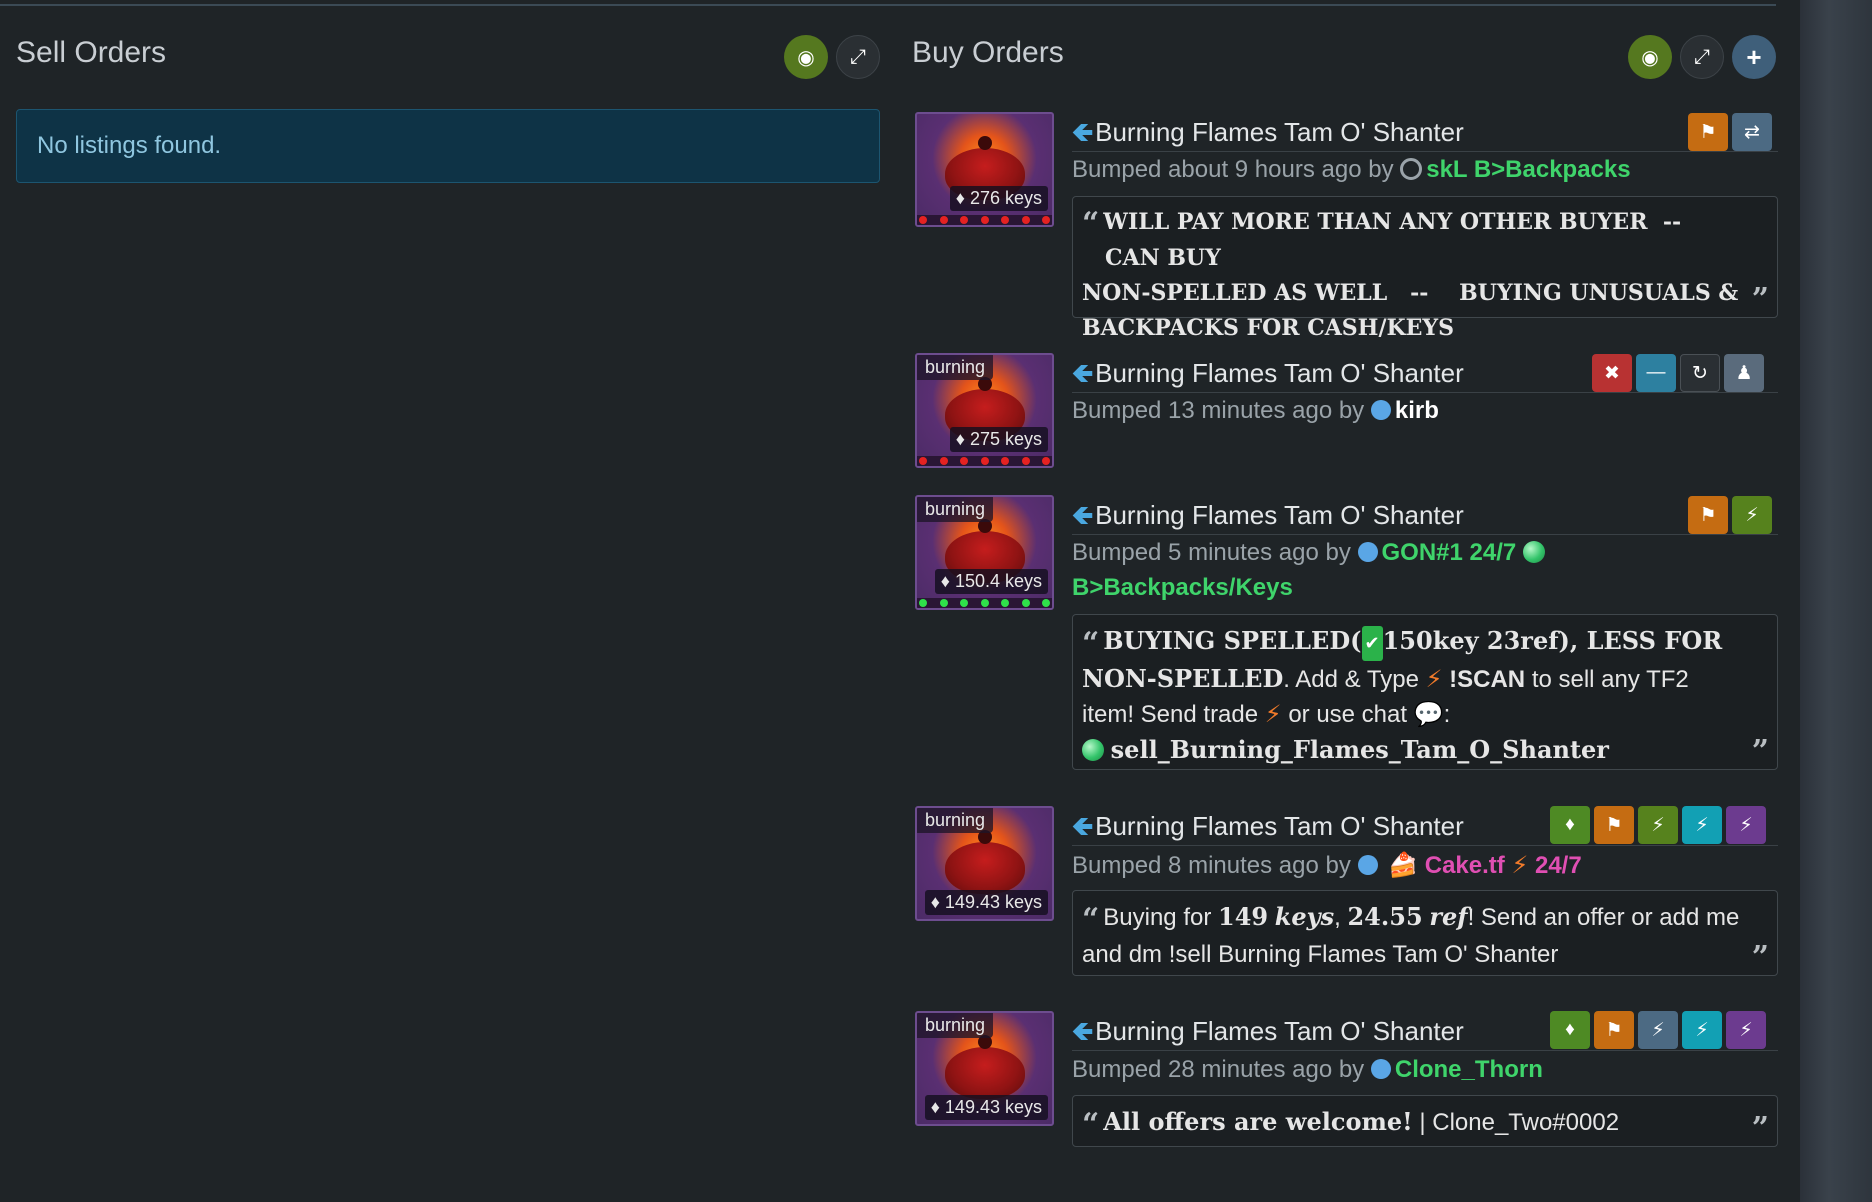 The width and height of the screenshot is (1872, 1202). What do you see at coordinates (1417, 410) in the screenshot?
I see `user-link: kirb` at bounding box center [1417, 410].